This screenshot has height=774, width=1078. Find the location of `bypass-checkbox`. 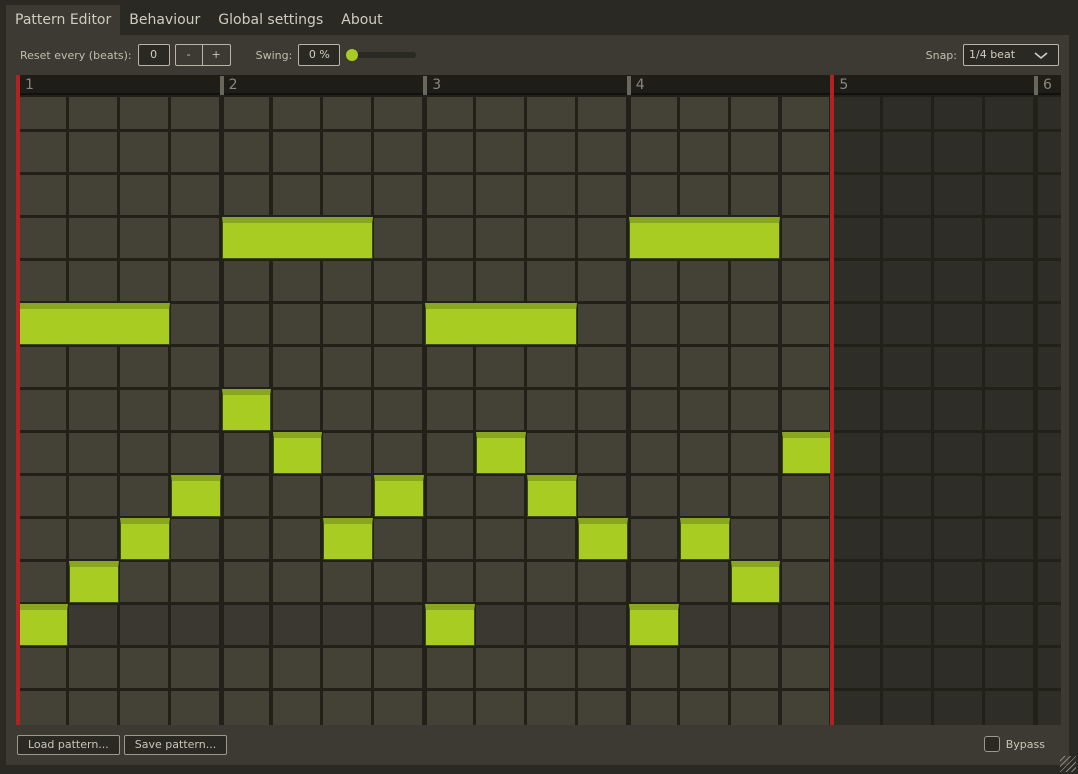

bypass-checkbox is located at coordinates (991, 744).